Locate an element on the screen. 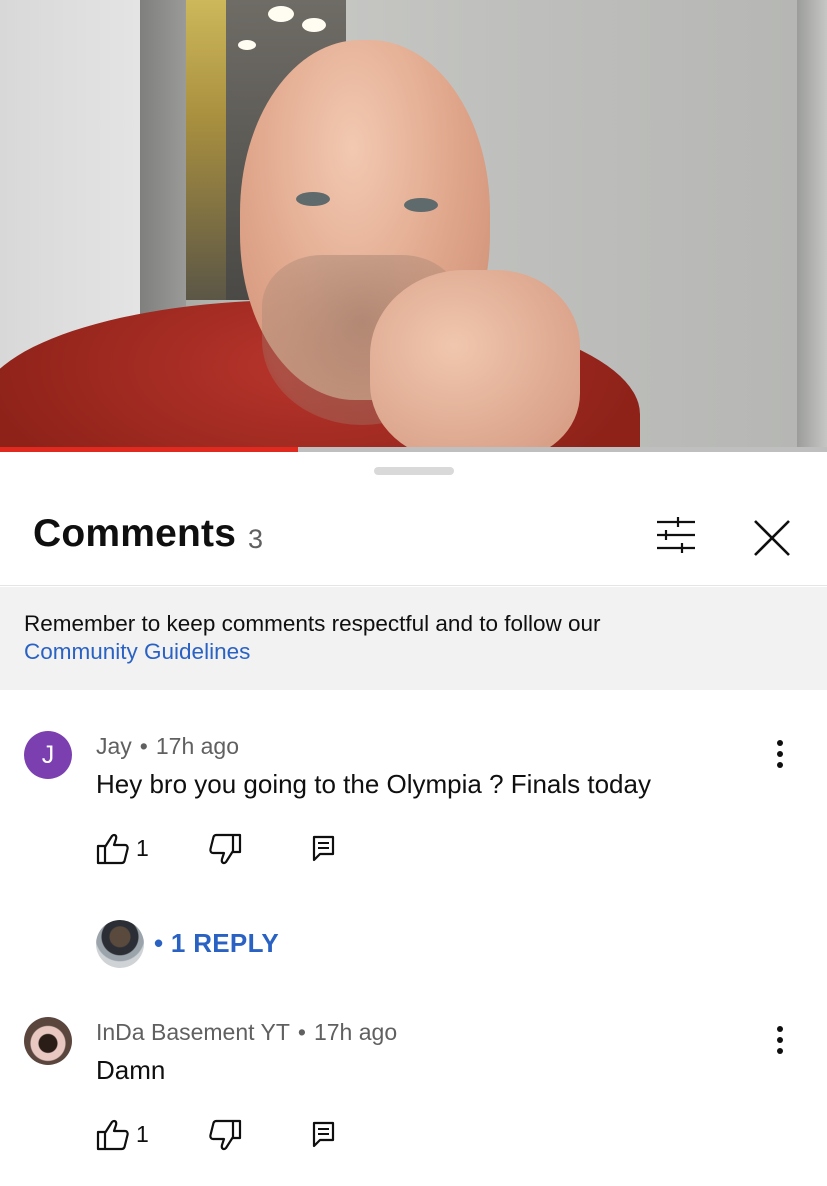  view-replies-button: • 1 REPLY is located at coordinates (206, 944).